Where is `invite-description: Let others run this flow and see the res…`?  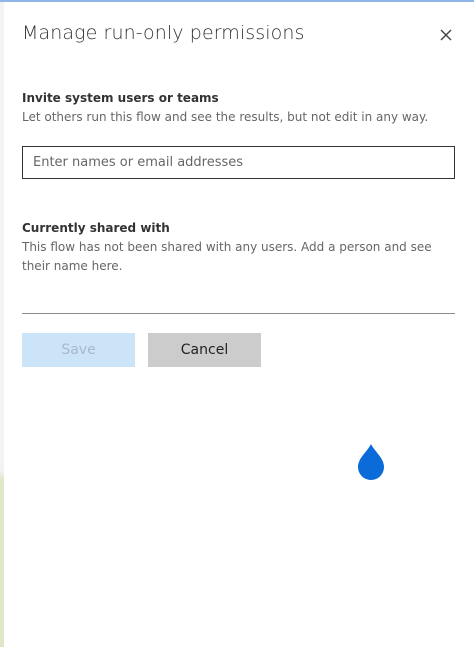 invite-description: Let others run this flow and see the res… is located at coordinates (225, 117).